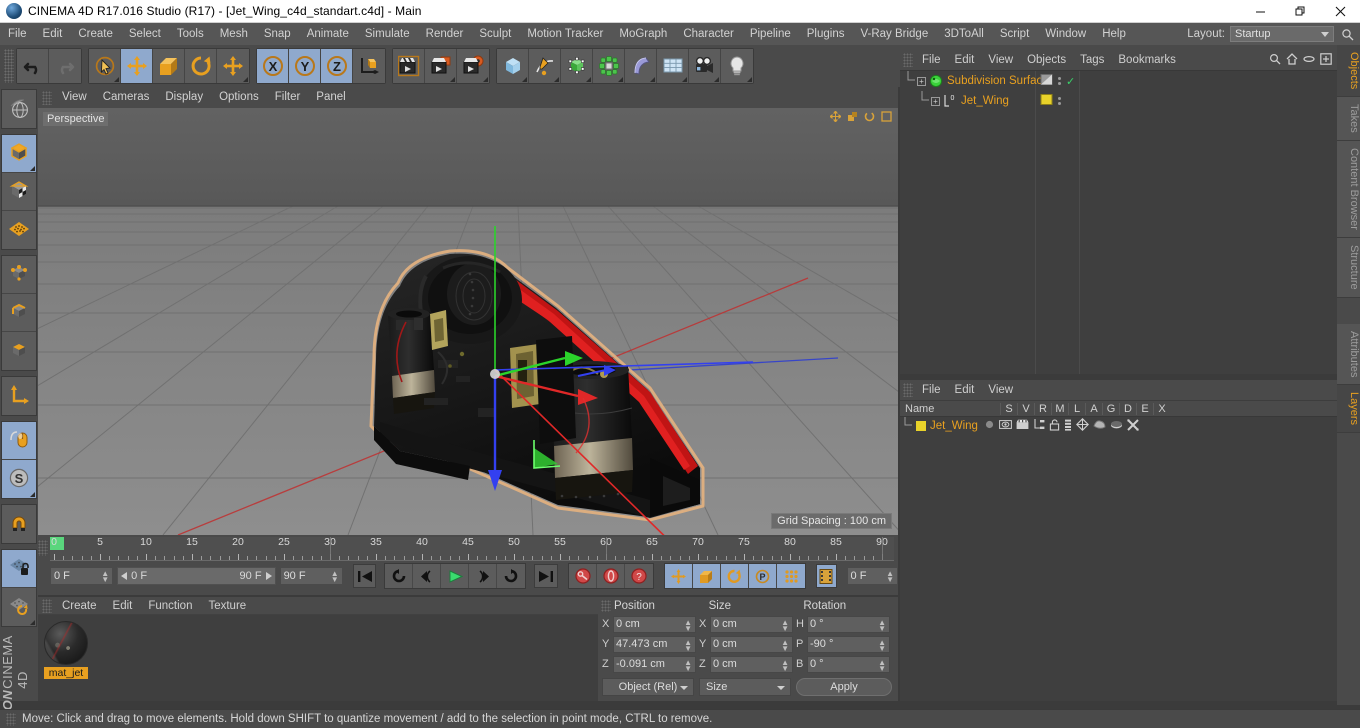  What do you see at coordinates (169, 66) in the screenshot?
I see `scale-tool` at bounding box center [169, 66].